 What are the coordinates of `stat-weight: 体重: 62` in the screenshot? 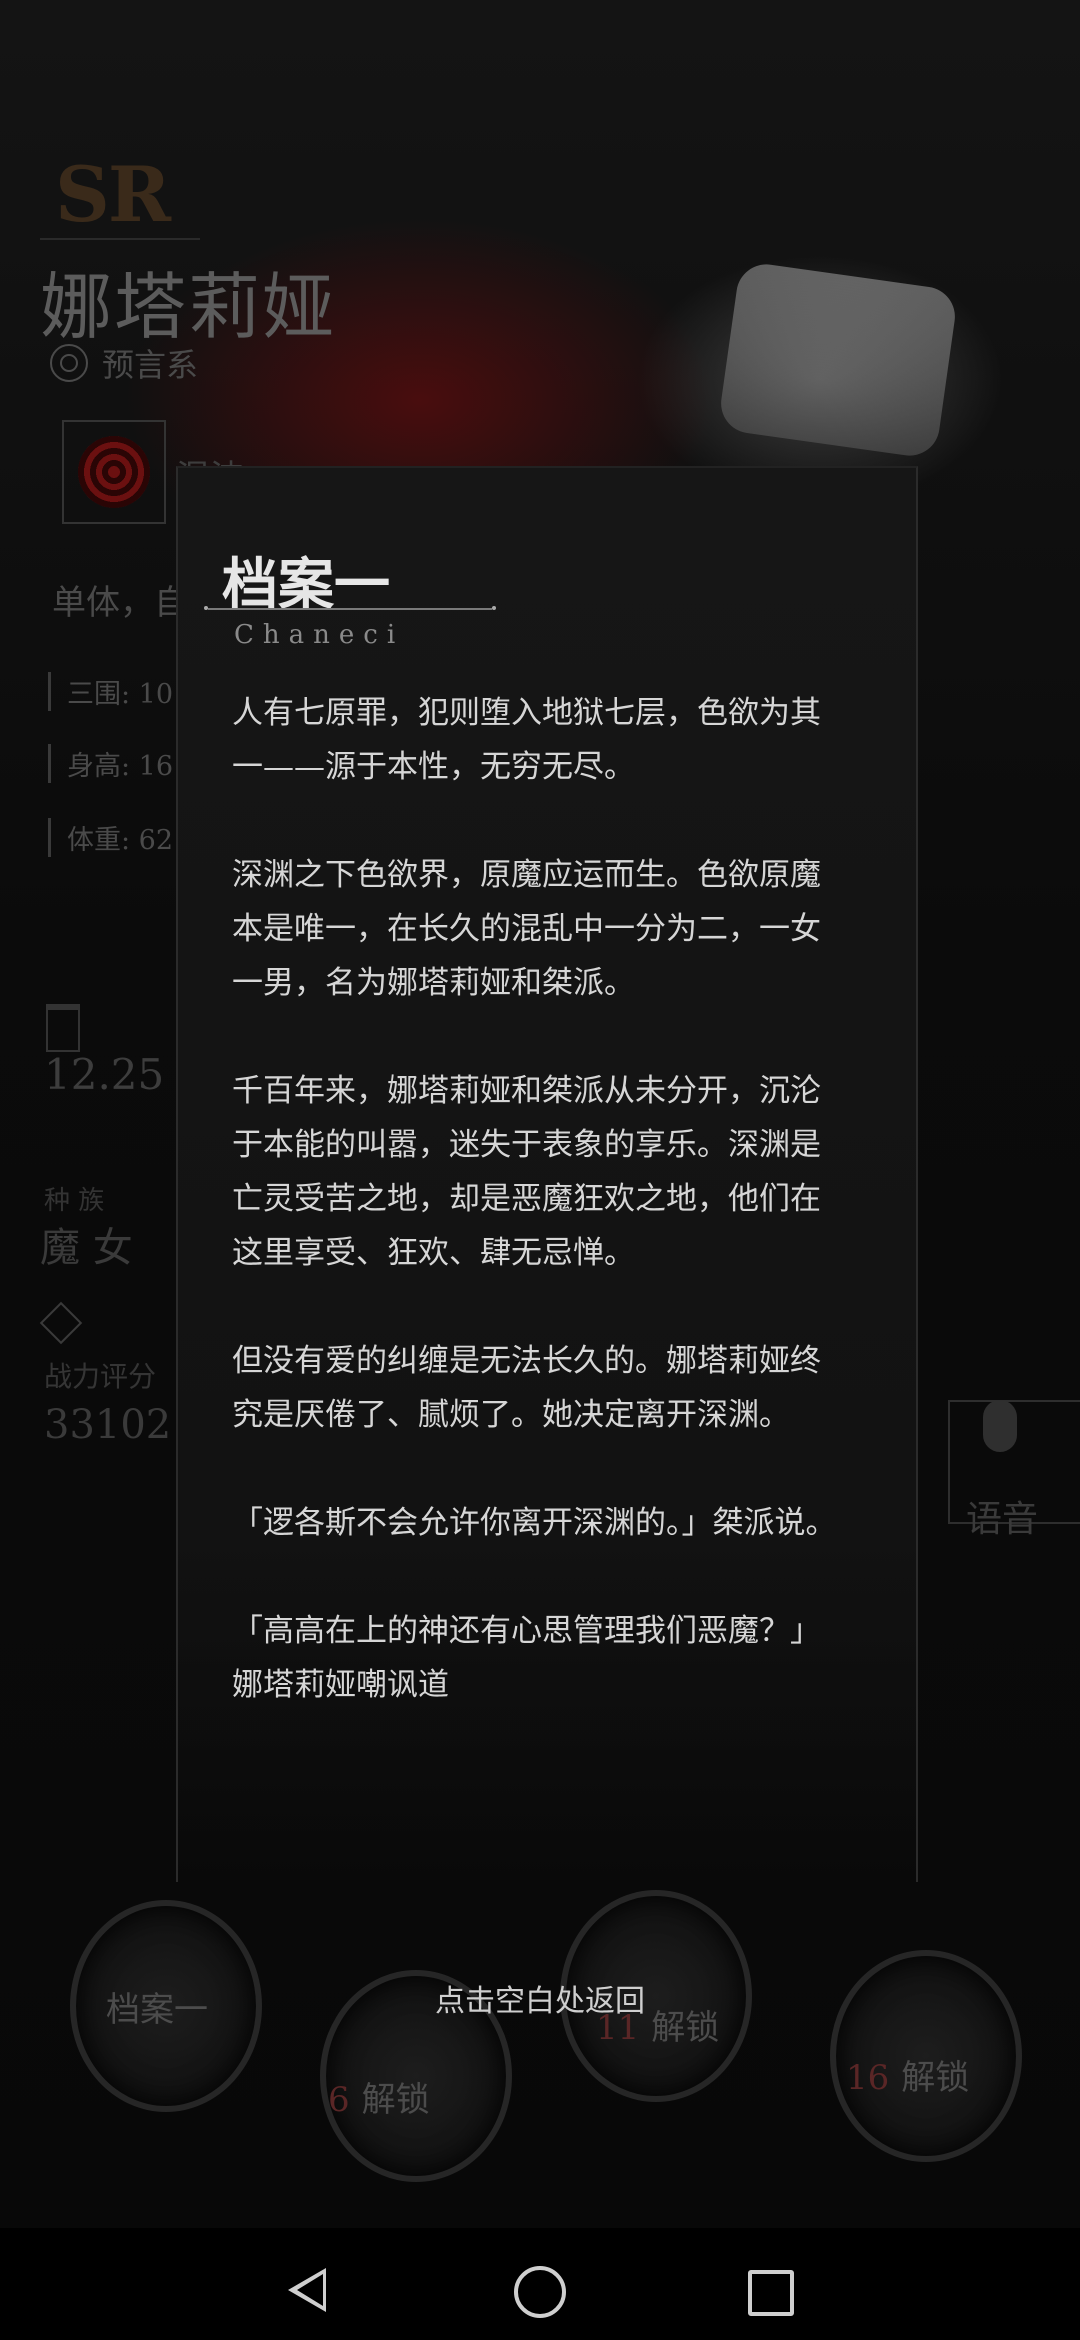 It's located at (110, 837).